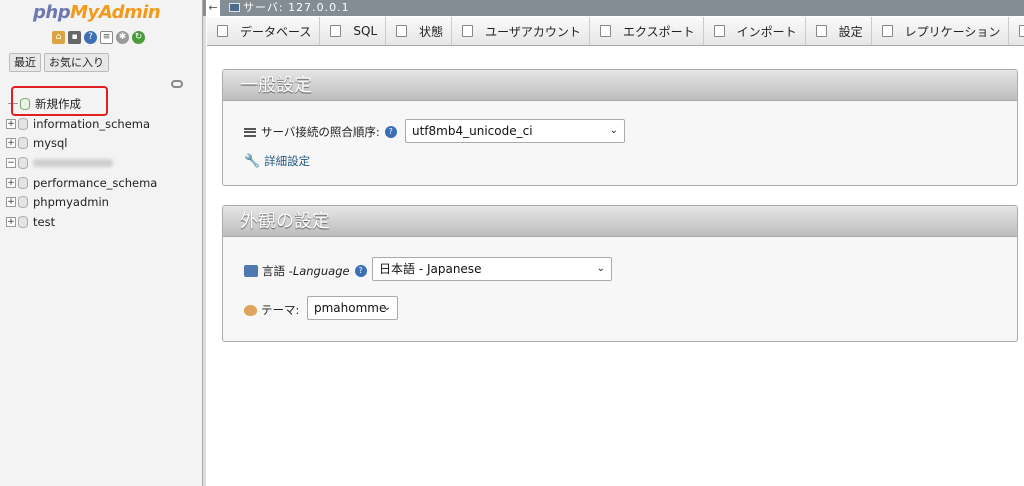  What do you see at coordinates (204, 243) in the screenshot?
I see `panel-splitter` at bounding box center [204, 243].